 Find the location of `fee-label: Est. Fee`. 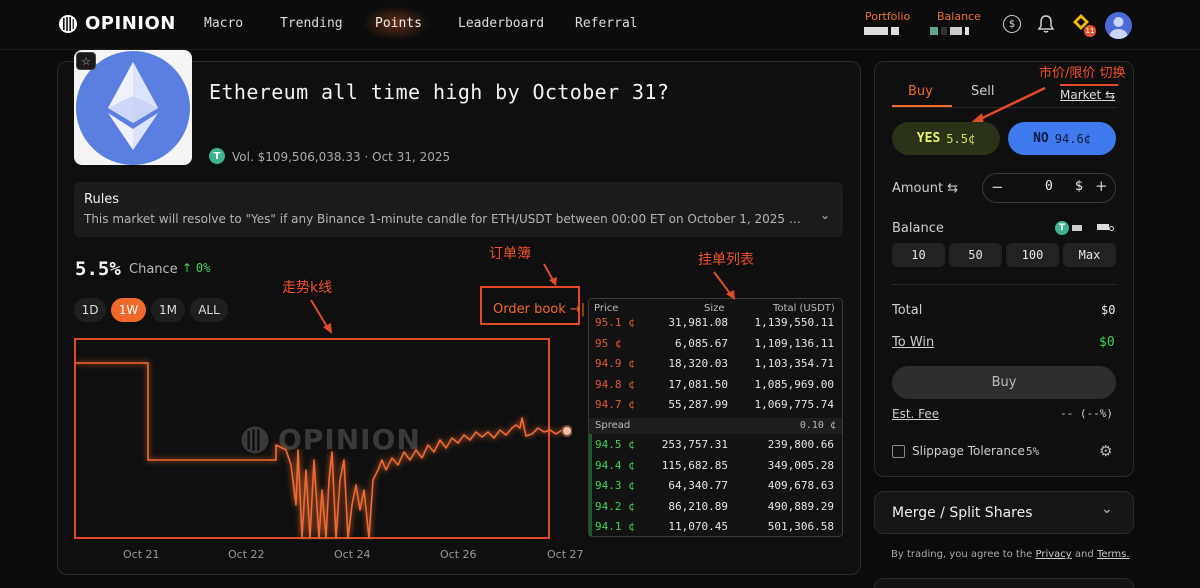

fee-label: Est. Fee is located at coordinates (915, 414).